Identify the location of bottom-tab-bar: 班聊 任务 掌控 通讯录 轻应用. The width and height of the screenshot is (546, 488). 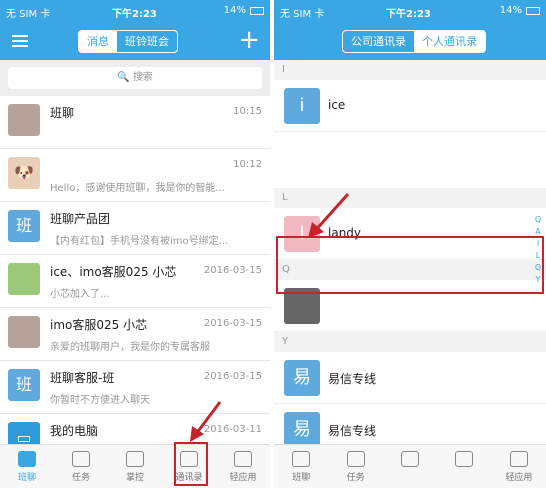
(135, 466).